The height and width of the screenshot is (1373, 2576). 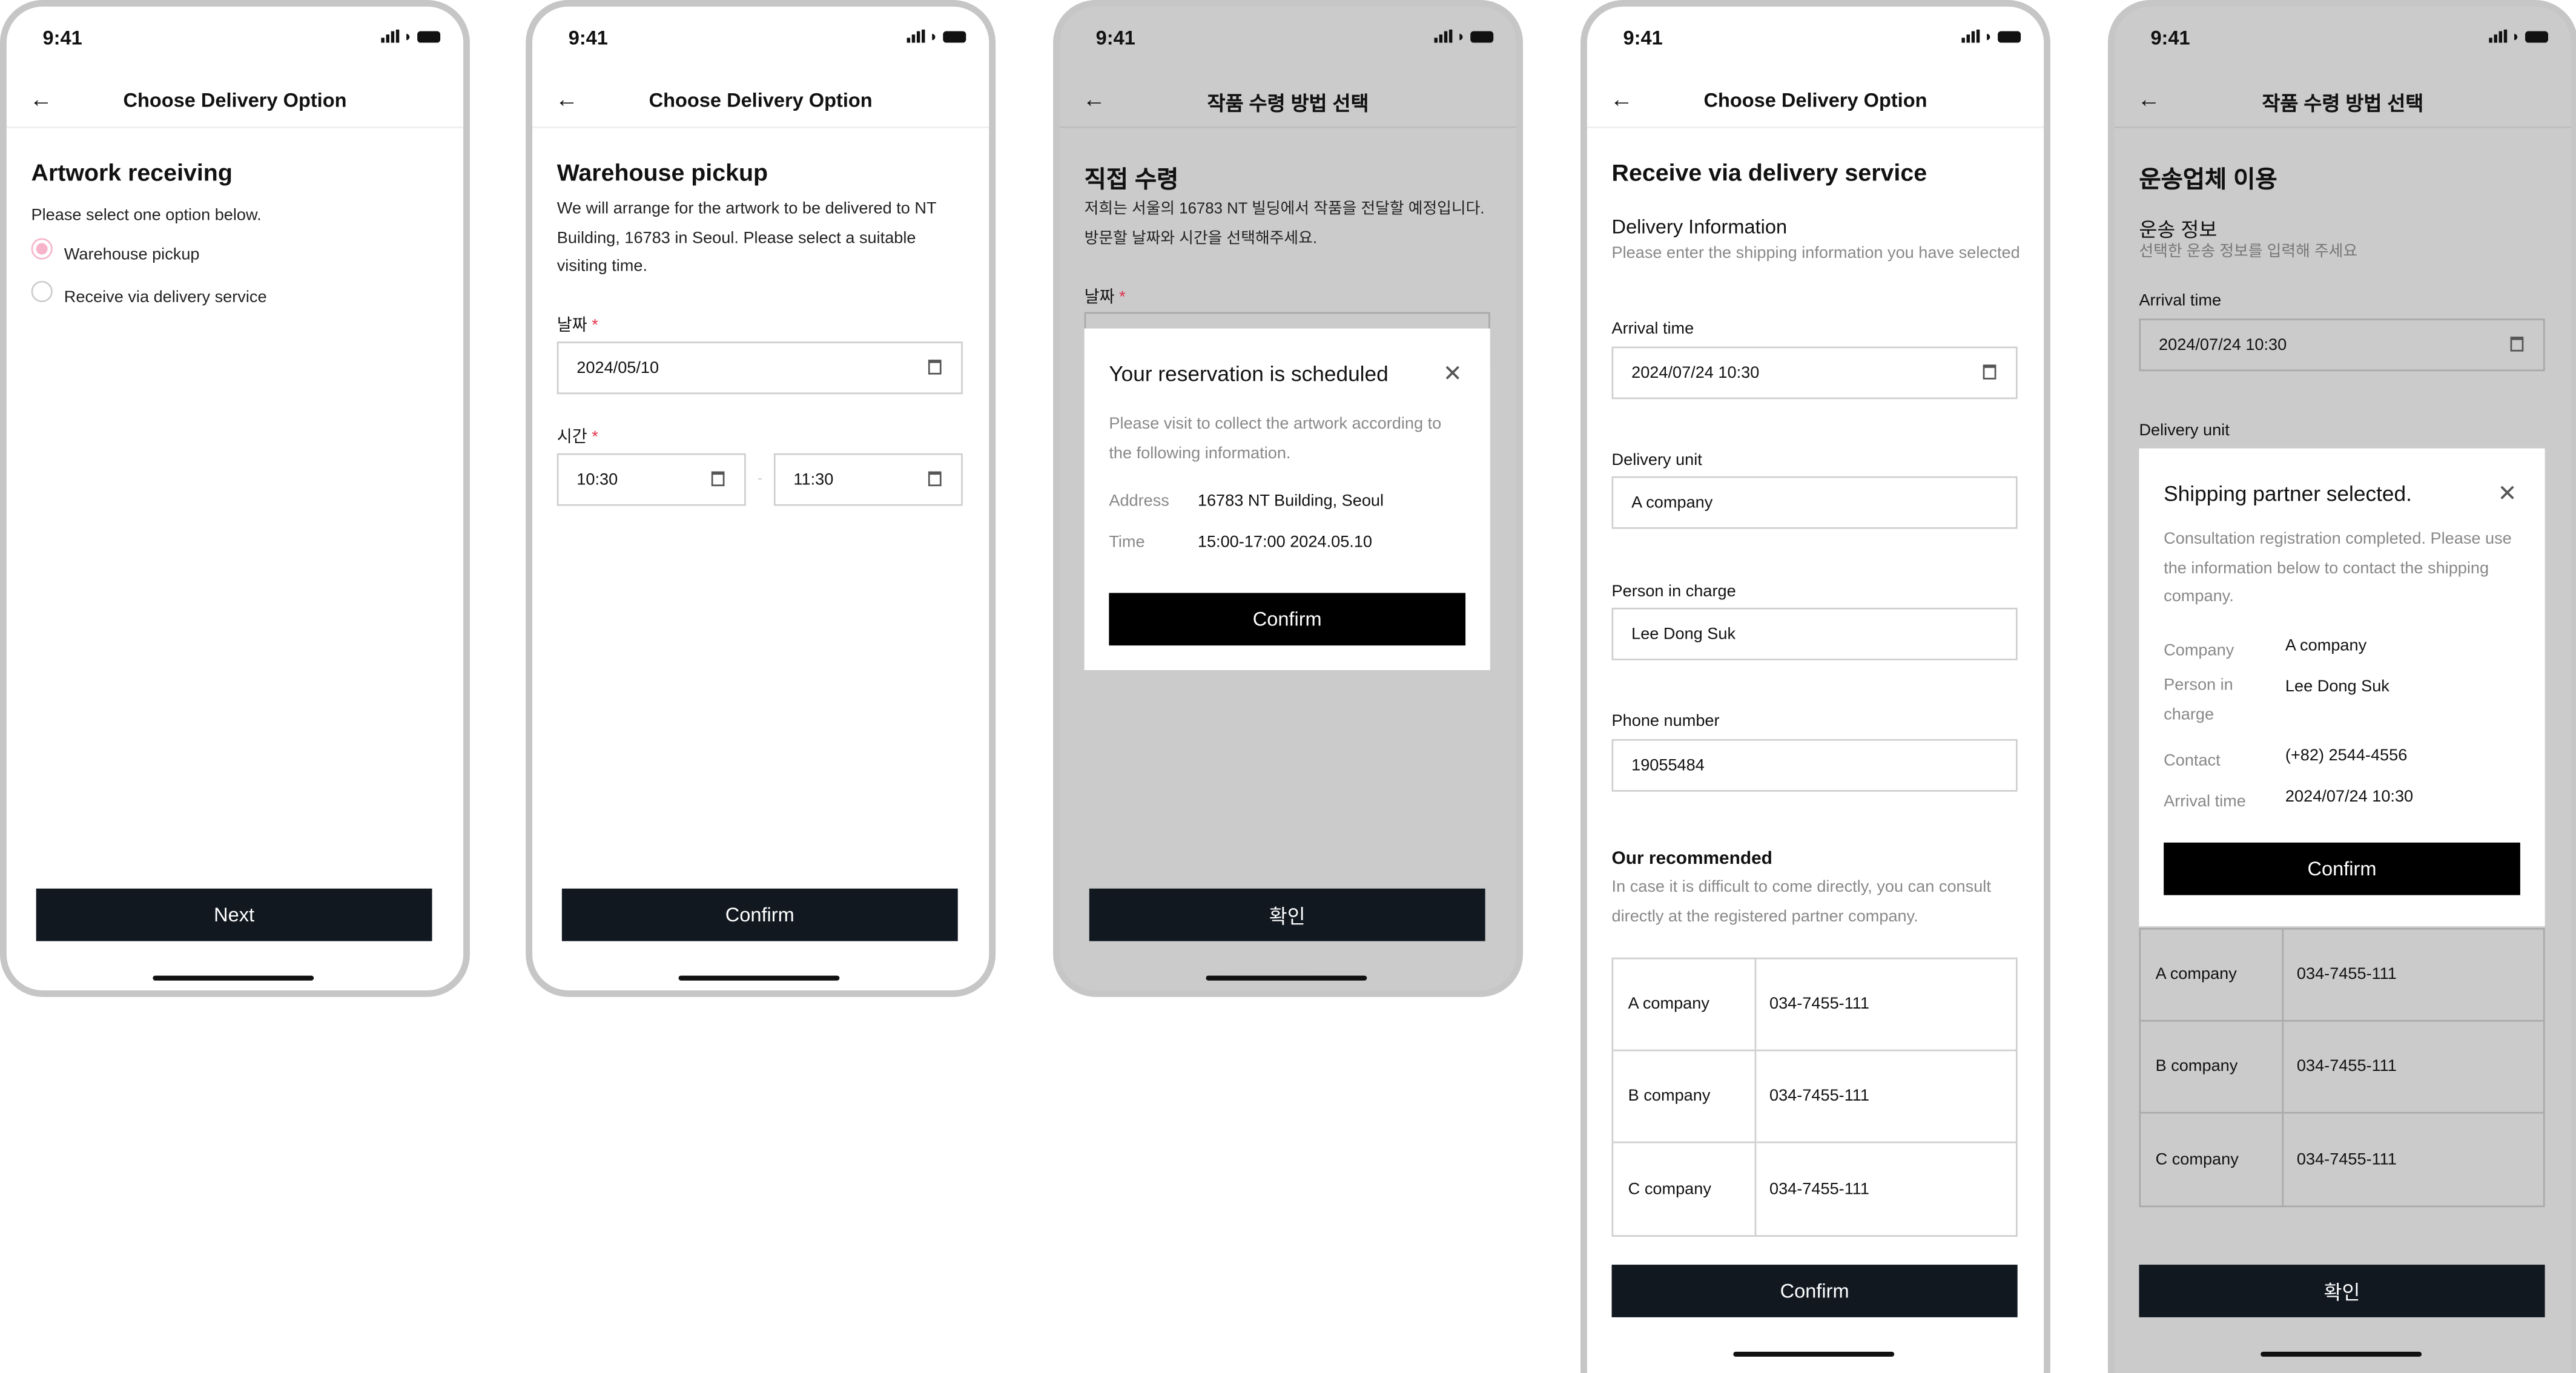 I want to click on info-row-contact: Contact (+82) 2544-4556, so click(x=2285, y=761).